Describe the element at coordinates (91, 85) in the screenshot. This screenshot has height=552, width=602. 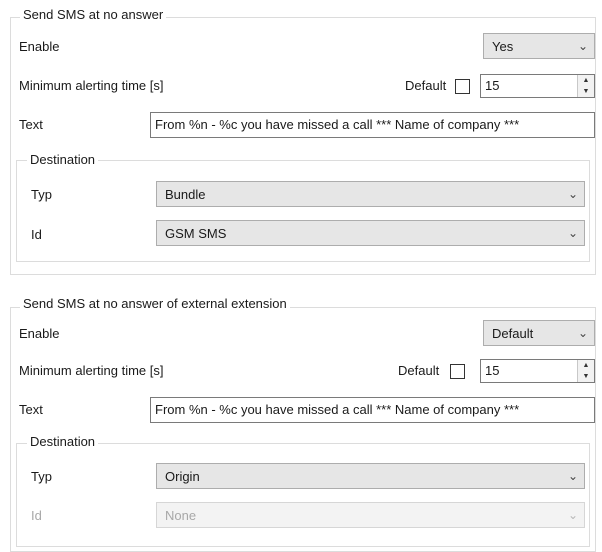
I see `min-alert-label: Minimum alerting time [s]` at that location.